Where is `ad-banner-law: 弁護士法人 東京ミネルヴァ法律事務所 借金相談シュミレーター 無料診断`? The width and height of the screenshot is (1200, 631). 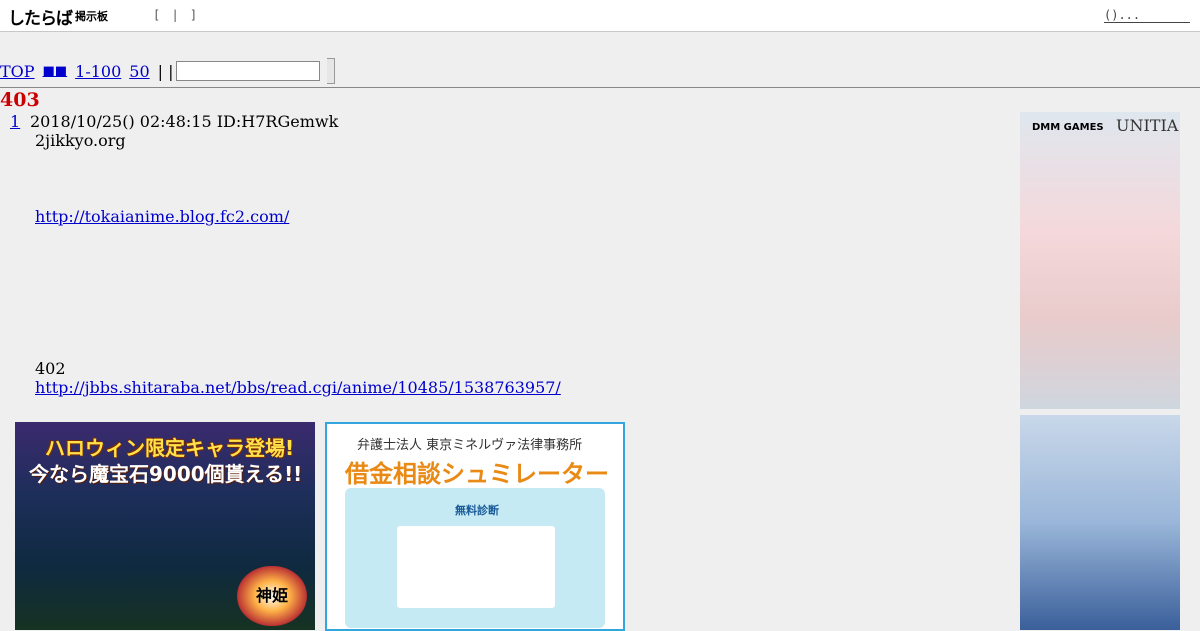
ad-banner-law: 弁護士法人 東京ミネルヴァ法律事務所 借金相談シュミレーター 無料診断 is located at coordinates (475, 526).